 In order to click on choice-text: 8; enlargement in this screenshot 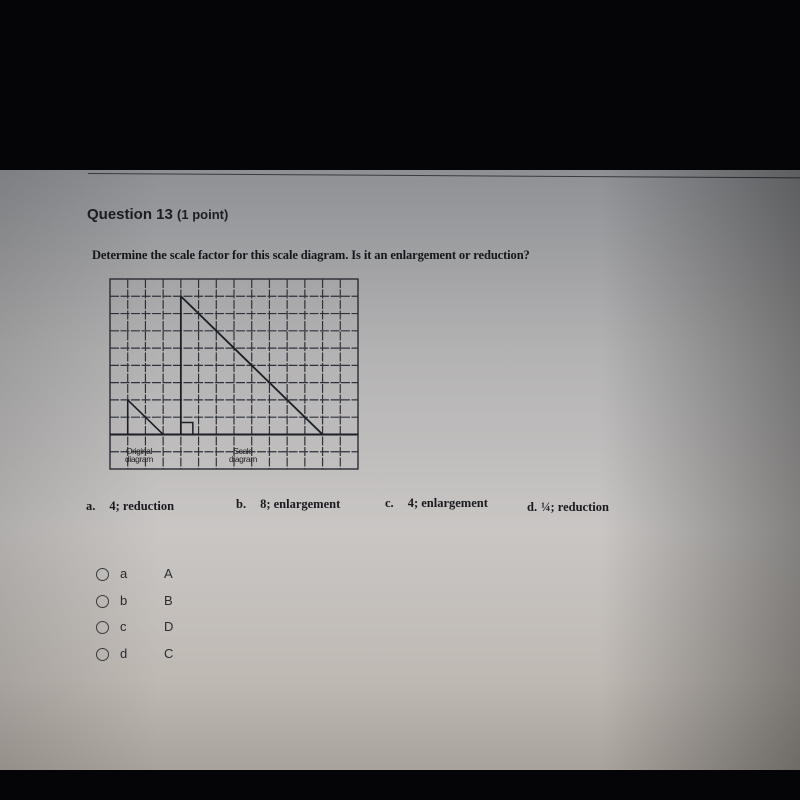, I will do `click(300, 504)`.